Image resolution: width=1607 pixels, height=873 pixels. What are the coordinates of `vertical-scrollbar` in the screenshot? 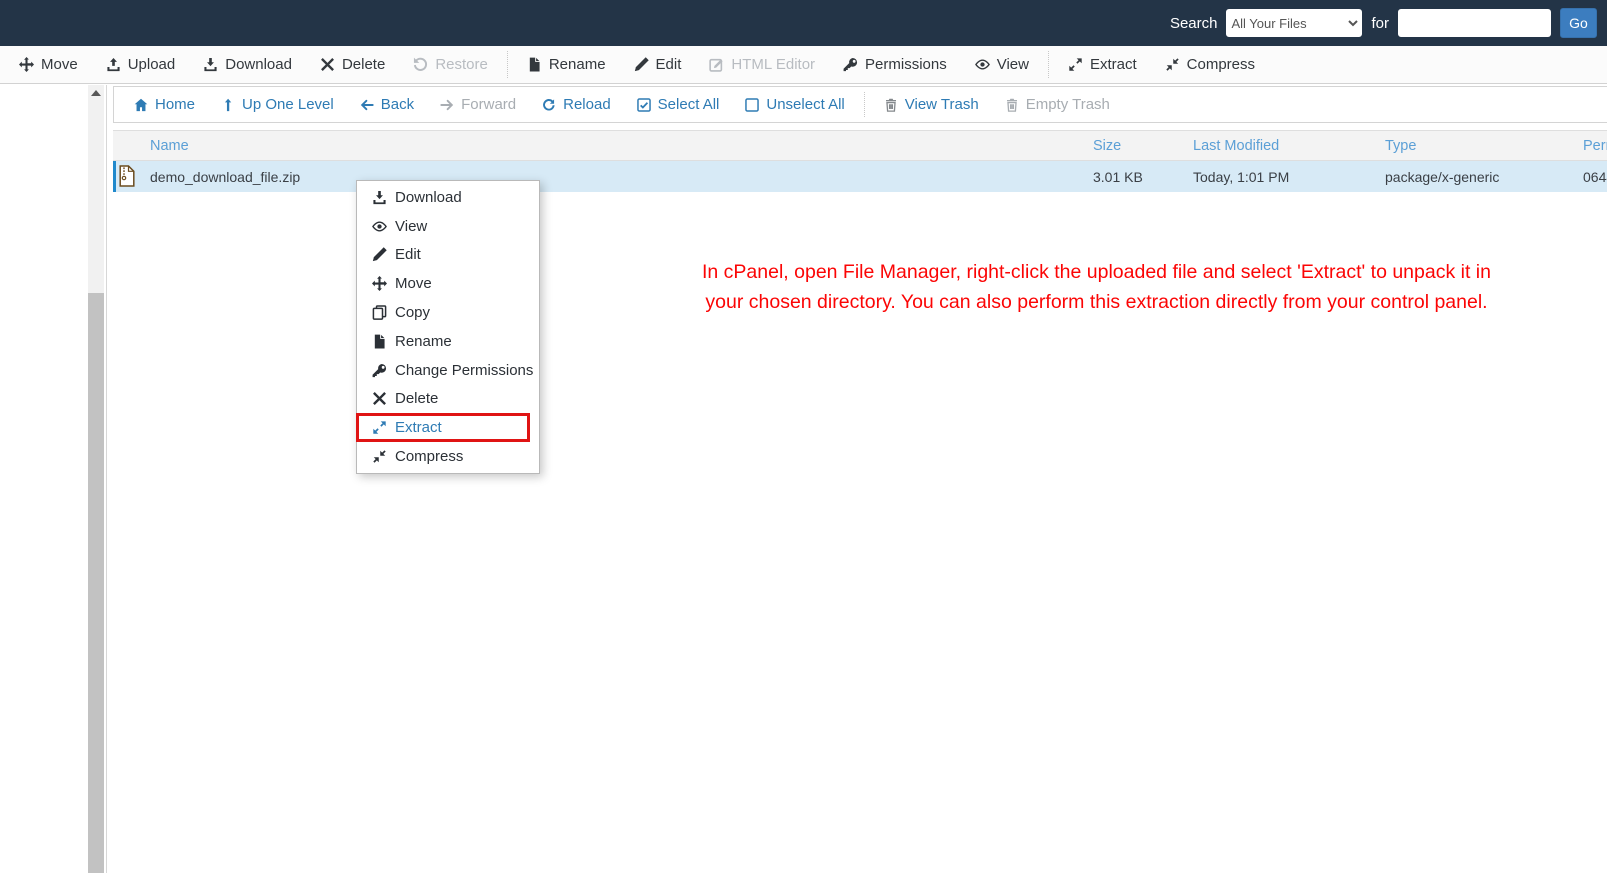 It's located at (96, 479).